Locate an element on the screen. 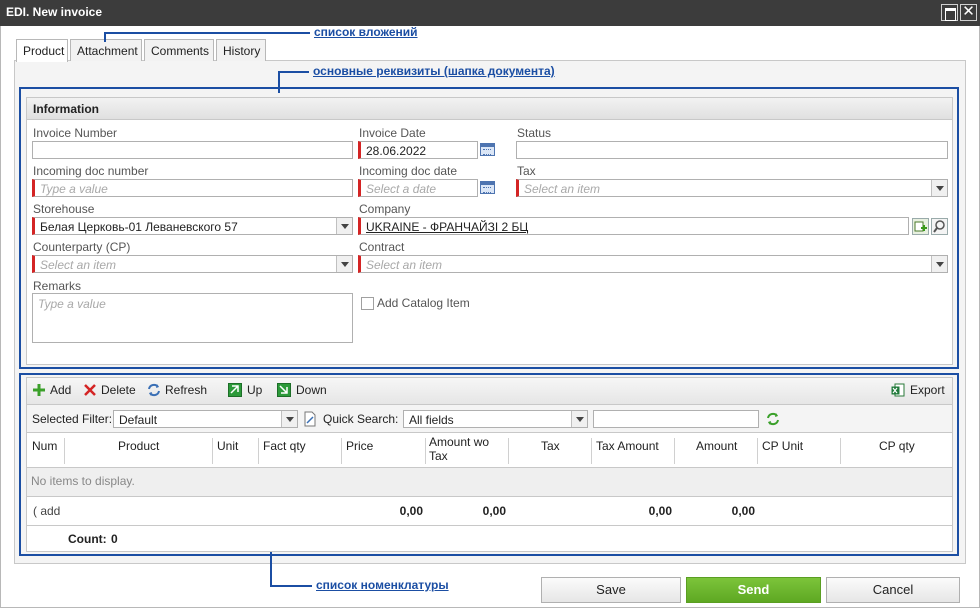  tab-history: History is located at coordinates (241, 50).